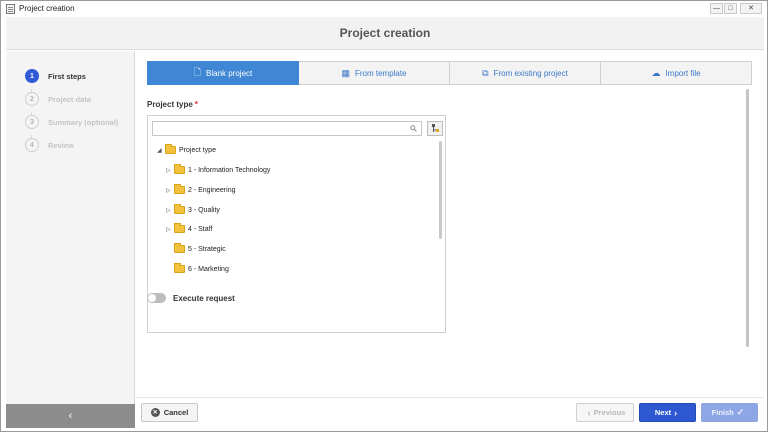 This screenshot has height=432, width=768. I want to click on close-circle-icon: ✕, so click(155, 412).